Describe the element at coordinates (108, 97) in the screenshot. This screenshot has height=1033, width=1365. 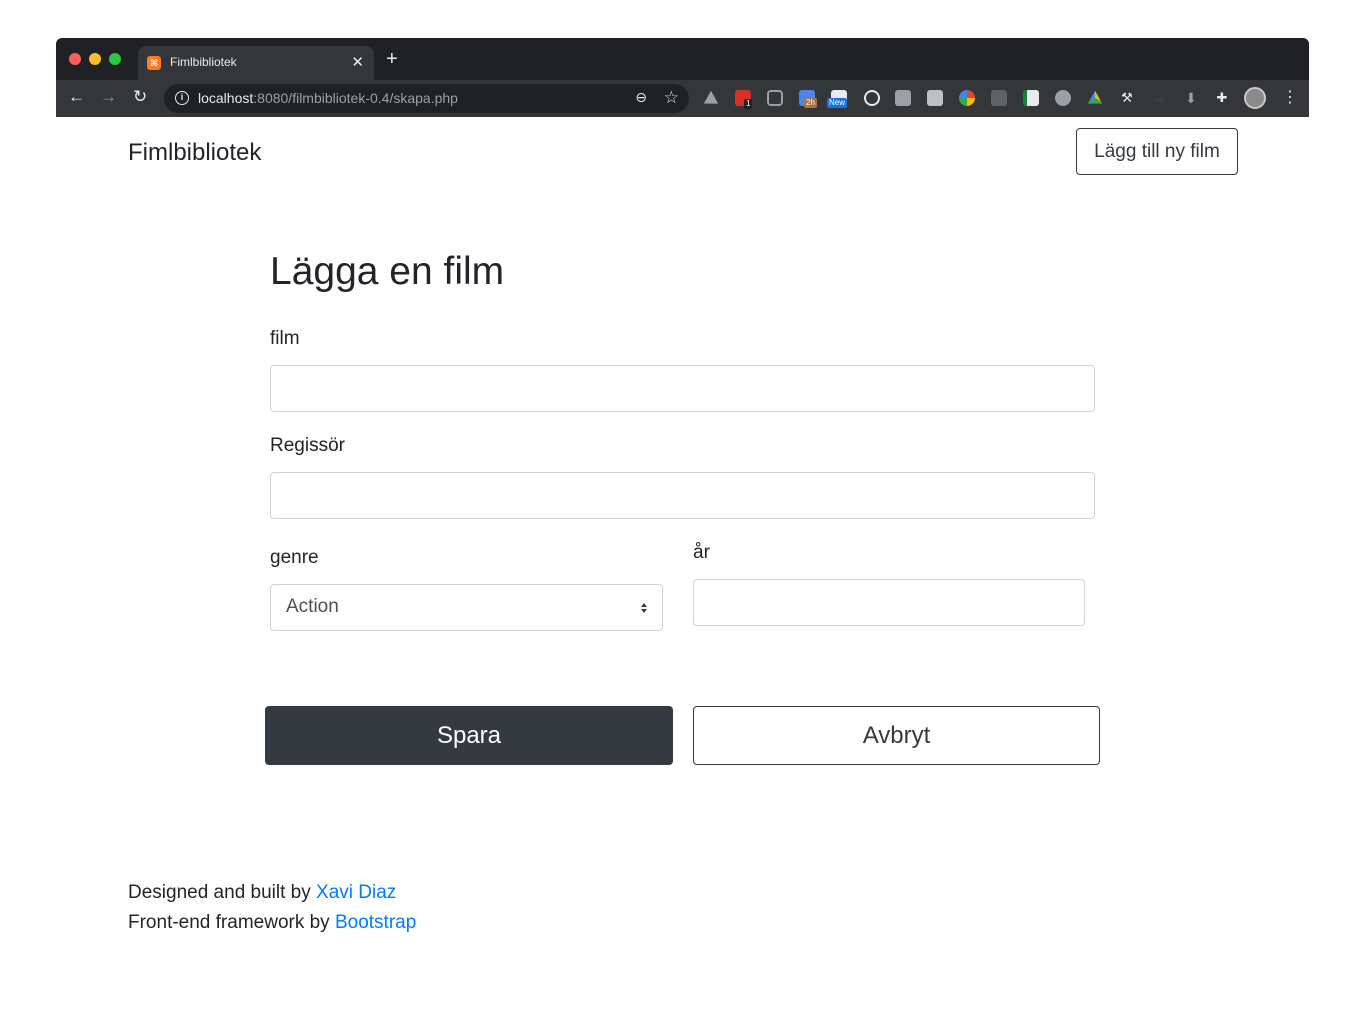
I see `forward-arrow-icon: →` at that location.